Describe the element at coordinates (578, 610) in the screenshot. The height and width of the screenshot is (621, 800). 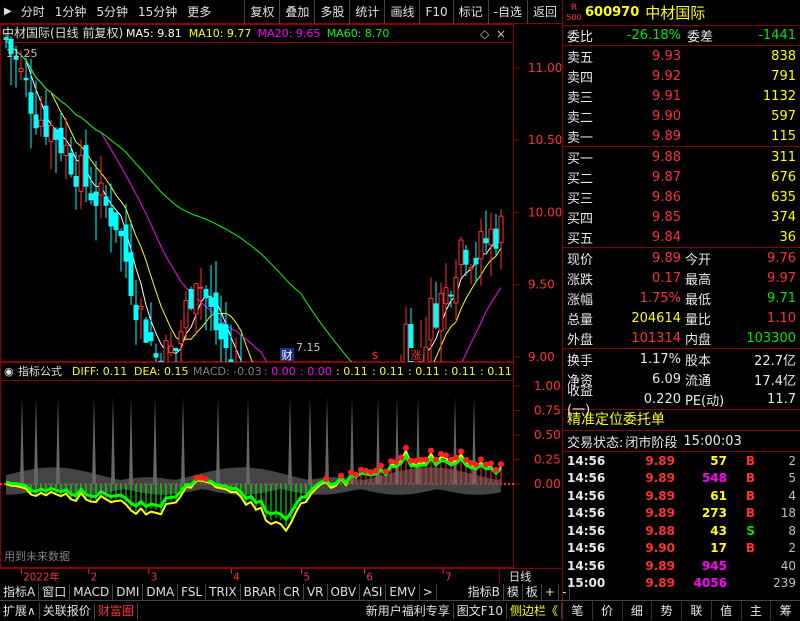
I see `right-tab-0: 笔` at that location.